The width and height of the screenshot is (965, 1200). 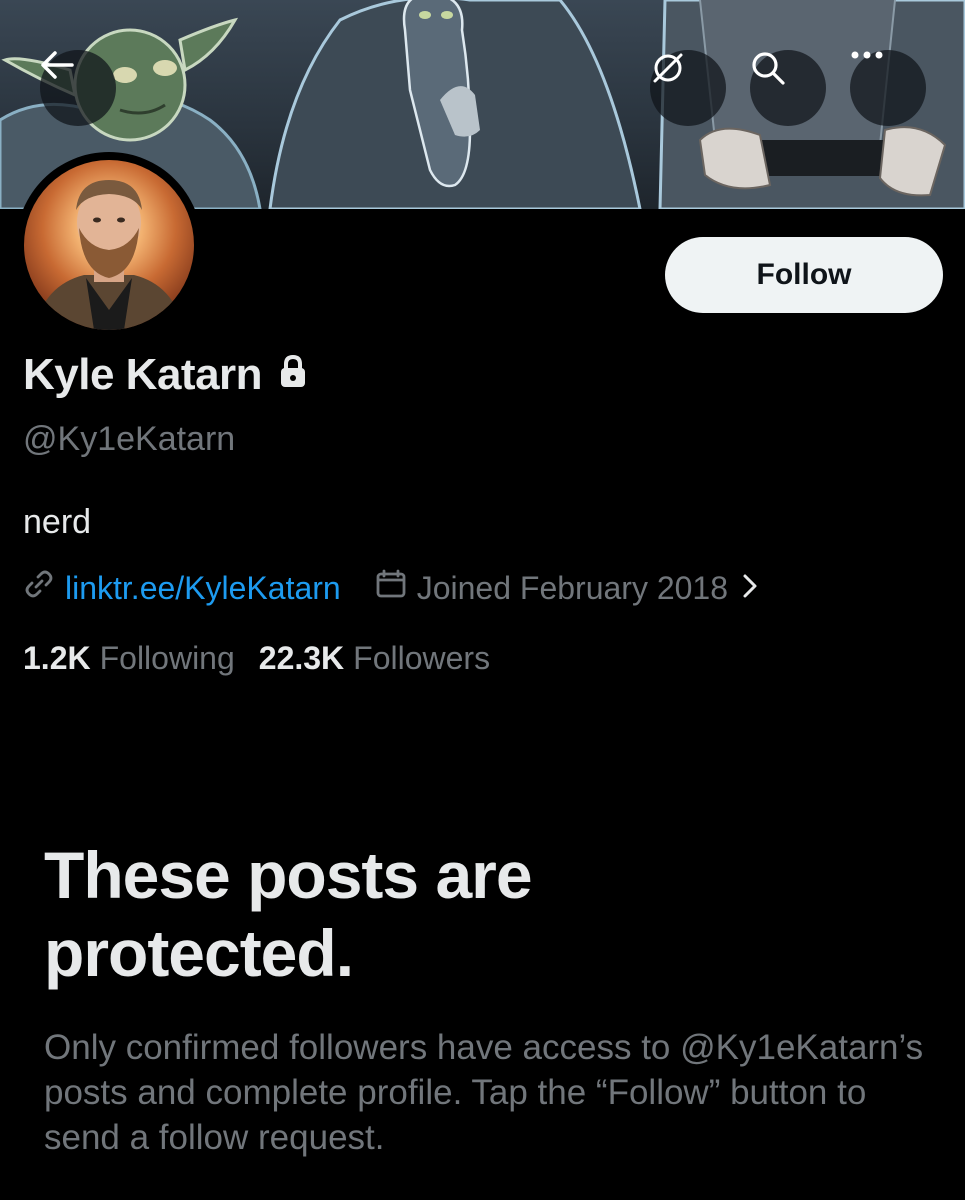 I want to click on chevron-right-icon, so click(x=755, y=588).